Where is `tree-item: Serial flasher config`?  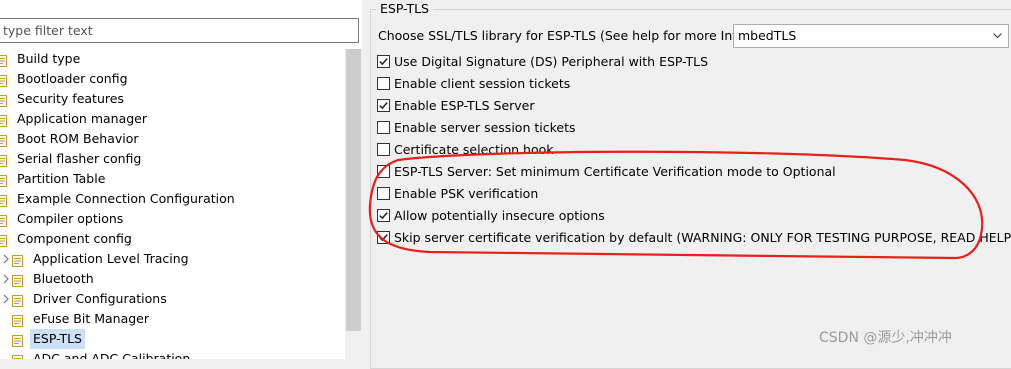 tree-item: Serial flasher config is located at coordinates (172, 159).